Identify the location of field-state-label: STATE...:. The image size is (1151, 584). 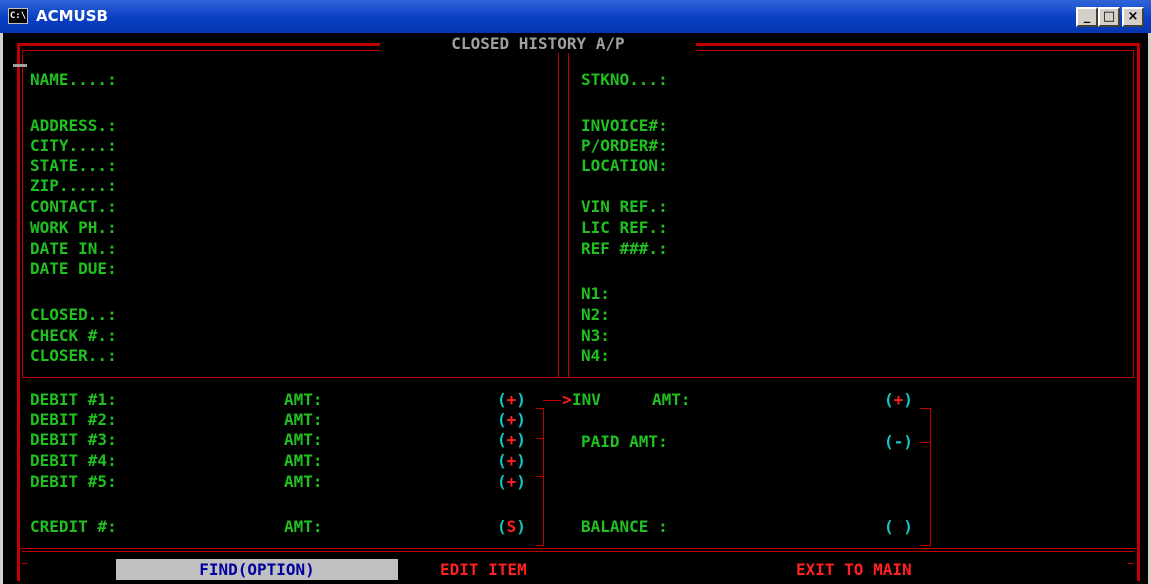
(73, 166).